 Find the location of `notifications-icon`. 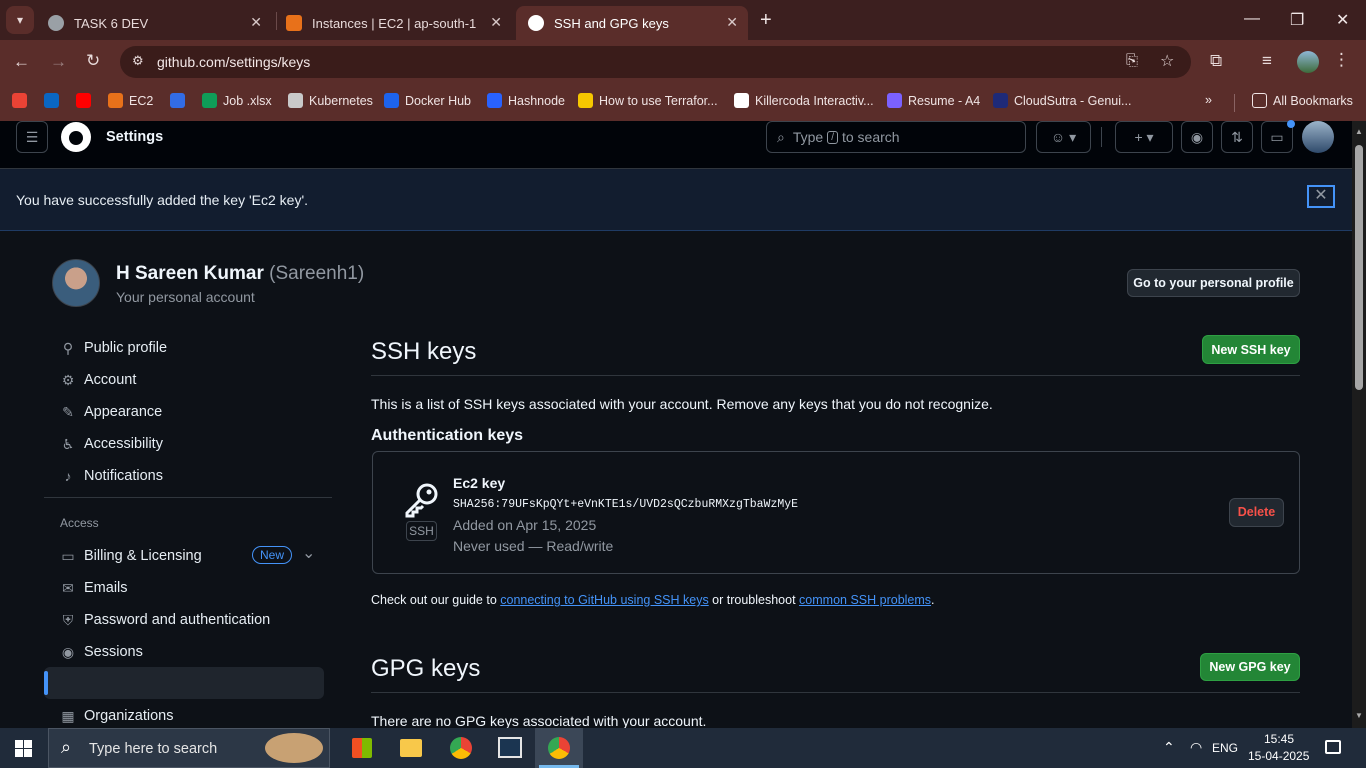

notifications-icon is located at coordinates (1333, 747).